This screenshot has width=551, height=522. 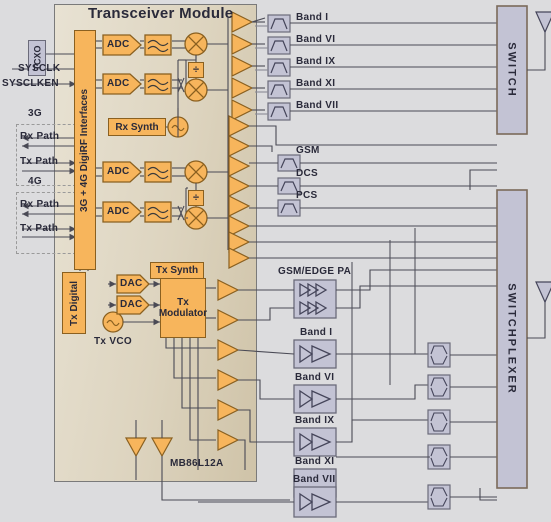 I want to click on pa-label-0: GSM/EDGE PA, so click(x=315, y=271).